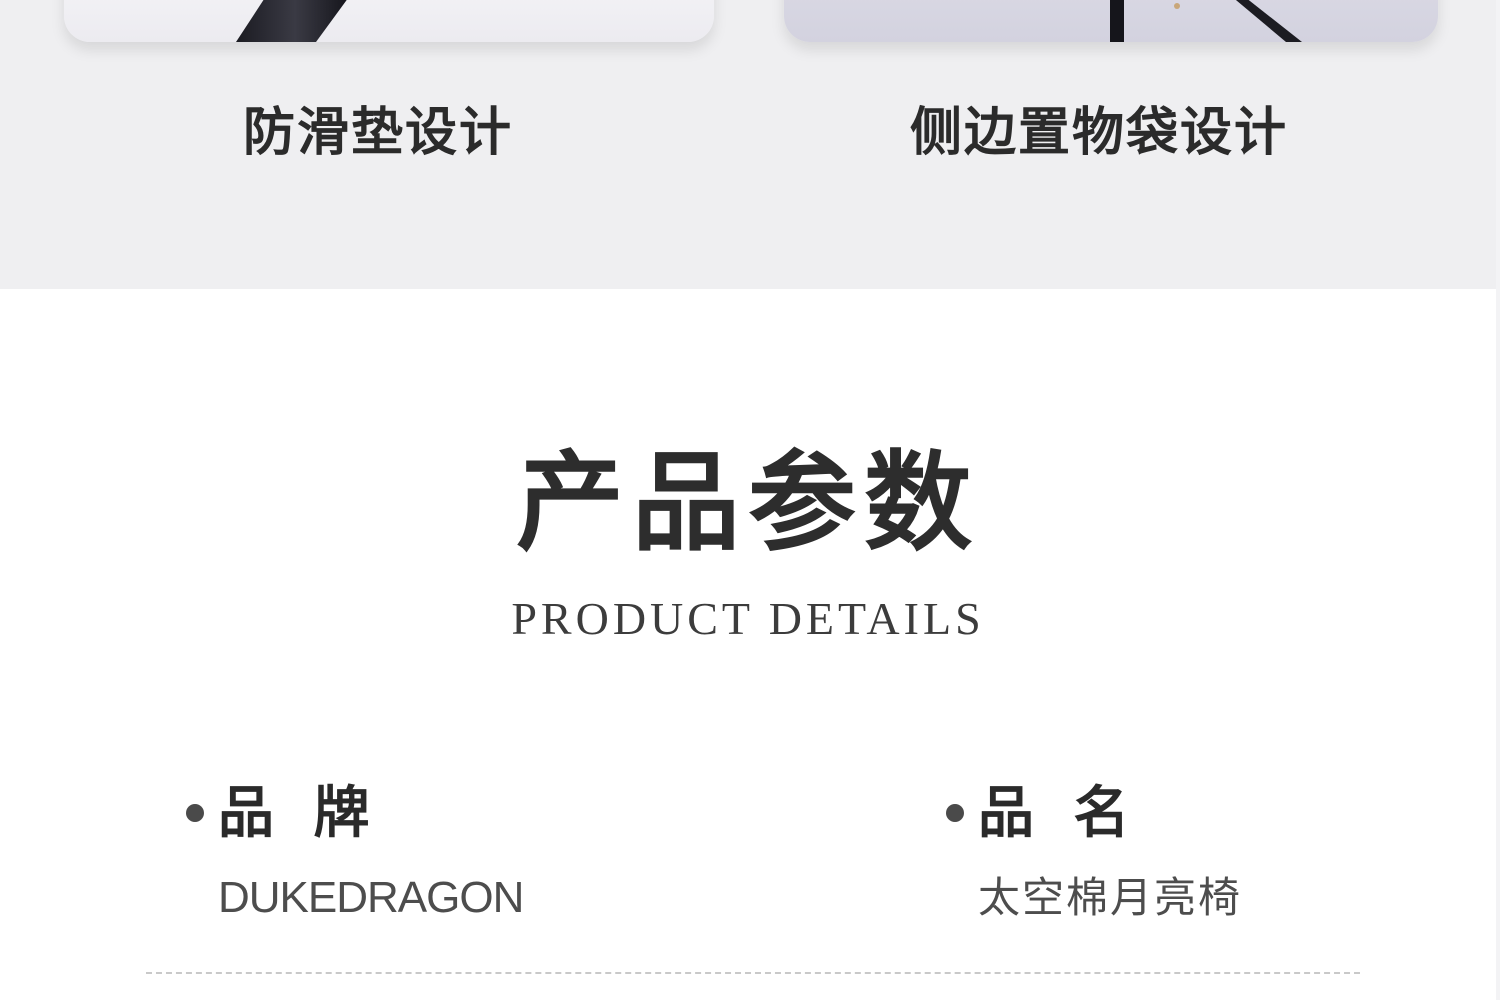 The width and height of the screenshot is (1500, 1000). Describe the element at coordinates (1059, 813) in the screenshot. I see `param-label: 品 名` at that location.